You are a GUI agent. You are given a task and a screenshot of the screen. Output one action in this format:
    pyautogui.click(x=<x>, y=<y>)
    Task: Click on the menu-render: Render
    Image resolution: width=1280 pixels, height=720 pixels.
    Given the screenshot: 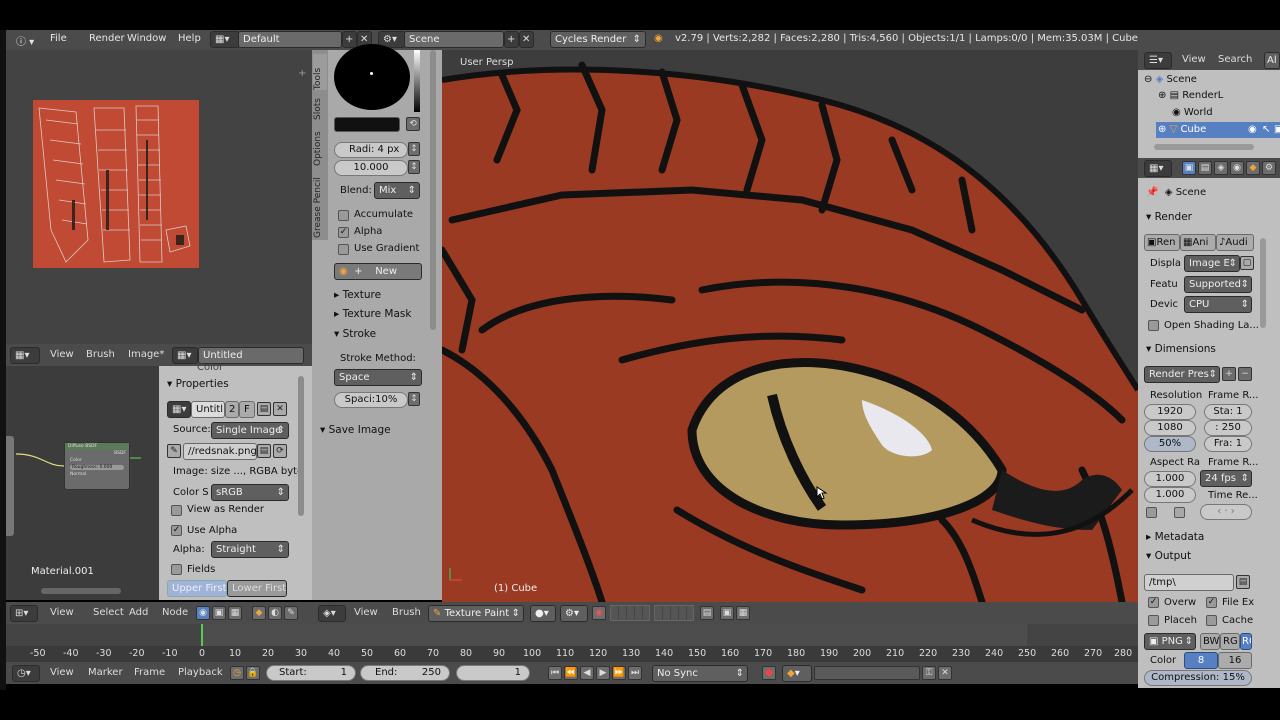 What is the action you would take?
    pyautogui.click(x=107, y=38)
    